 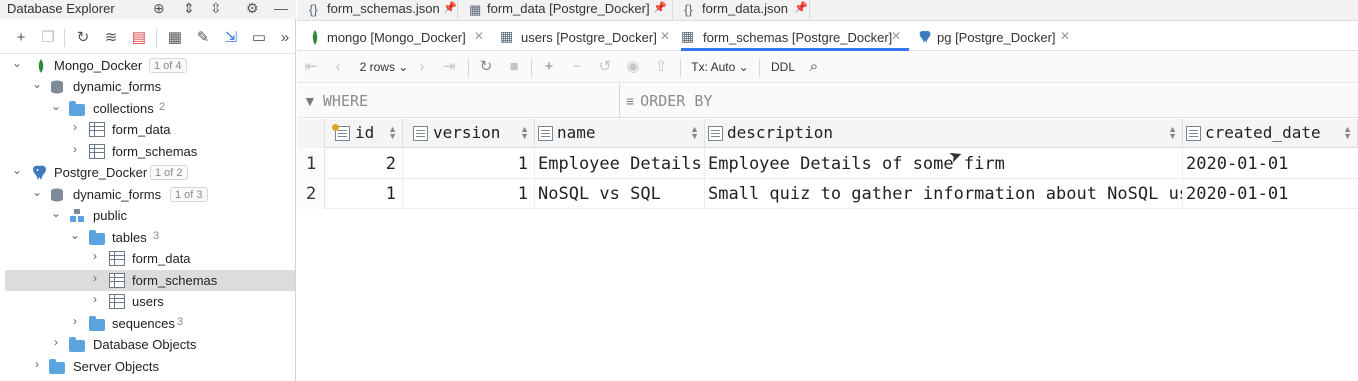 I want to click on cell-description: Employee Details of some firm, so click(x=944, y=164).